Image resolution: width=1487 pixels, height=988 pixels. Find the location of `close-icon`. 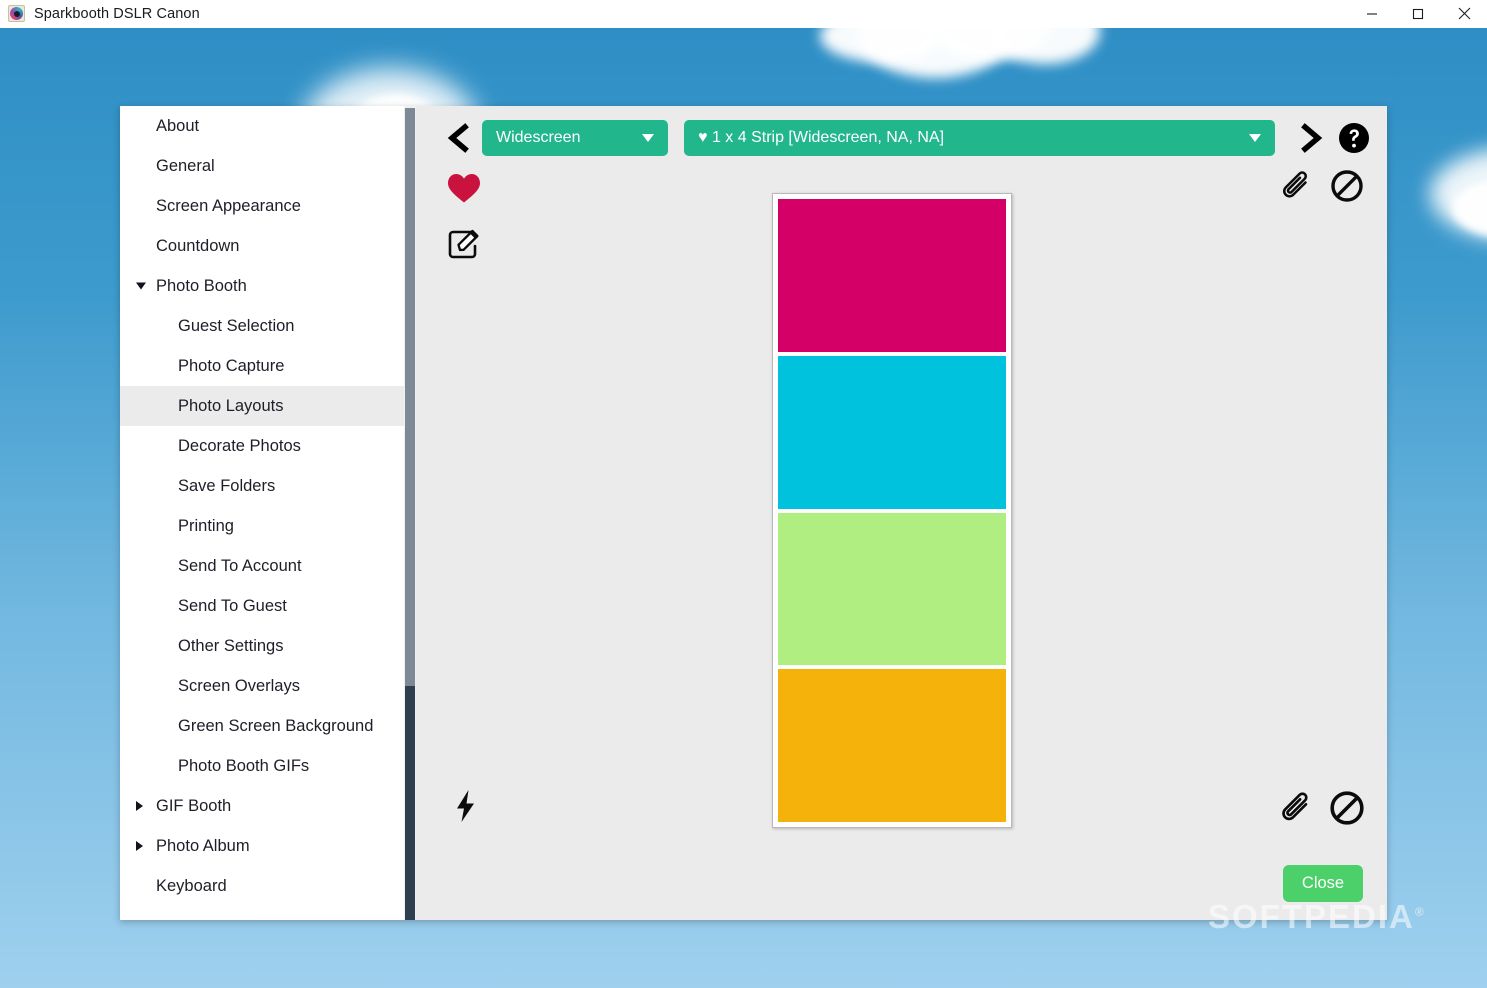

close-icon is located at coordinates (1464, 14).